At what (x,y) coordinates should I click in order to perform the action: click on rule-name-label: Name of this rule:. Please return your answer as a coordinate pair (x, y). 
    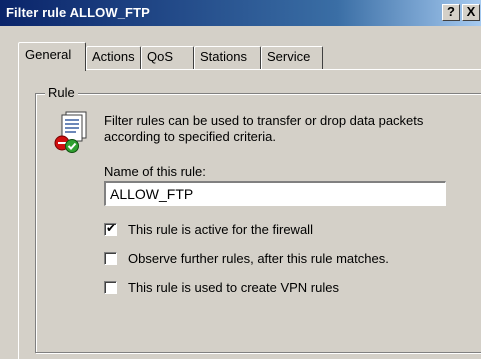
    Looking at the image, I should click on (155, 171).